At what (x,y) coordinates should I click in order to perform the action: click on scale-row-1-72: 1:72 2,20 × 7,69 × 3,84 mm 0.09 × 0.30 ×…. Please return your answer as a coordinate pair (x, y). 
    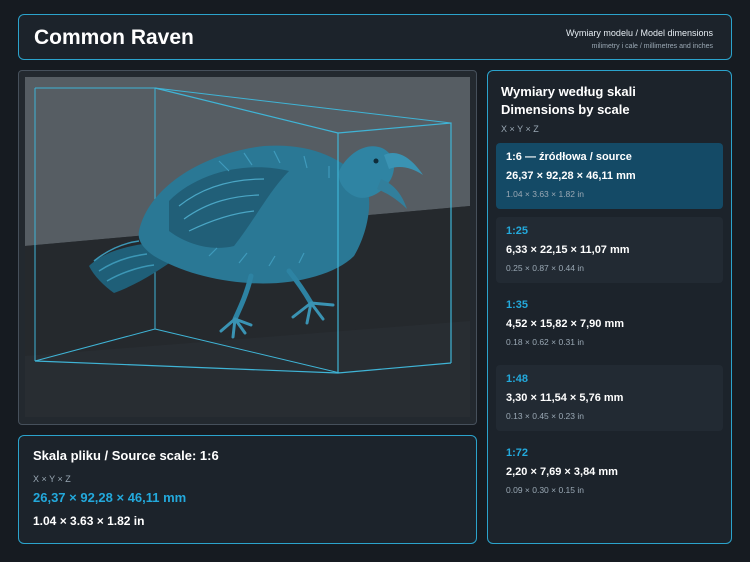
    Looking at the image, I should click on (609, 472).